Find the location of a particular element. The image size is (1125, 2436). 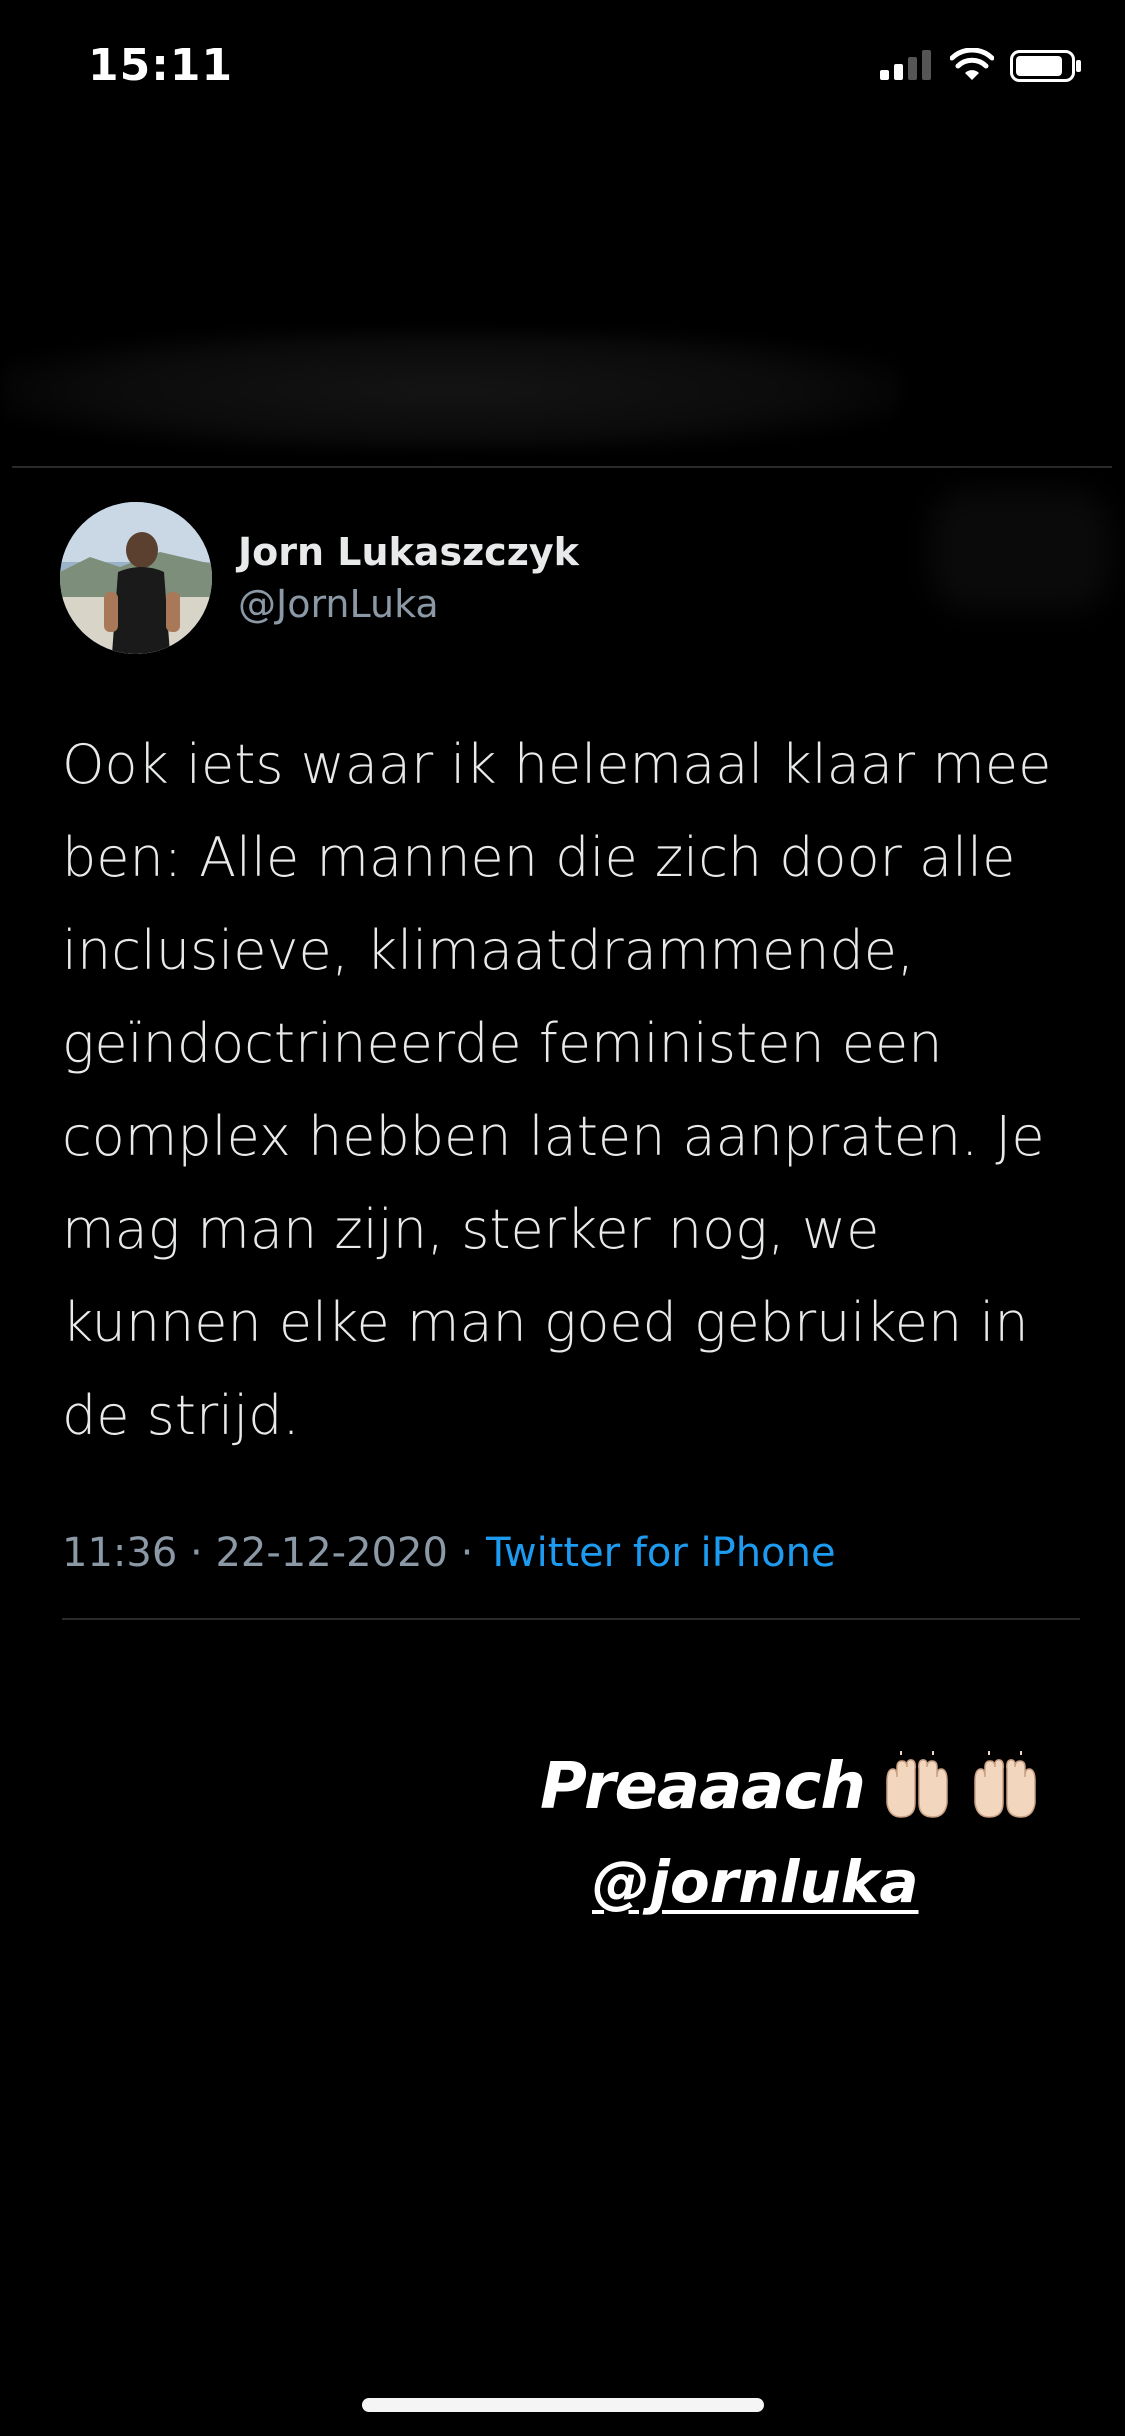

status-bar: 15:11 is located at coordinates (562, 70).